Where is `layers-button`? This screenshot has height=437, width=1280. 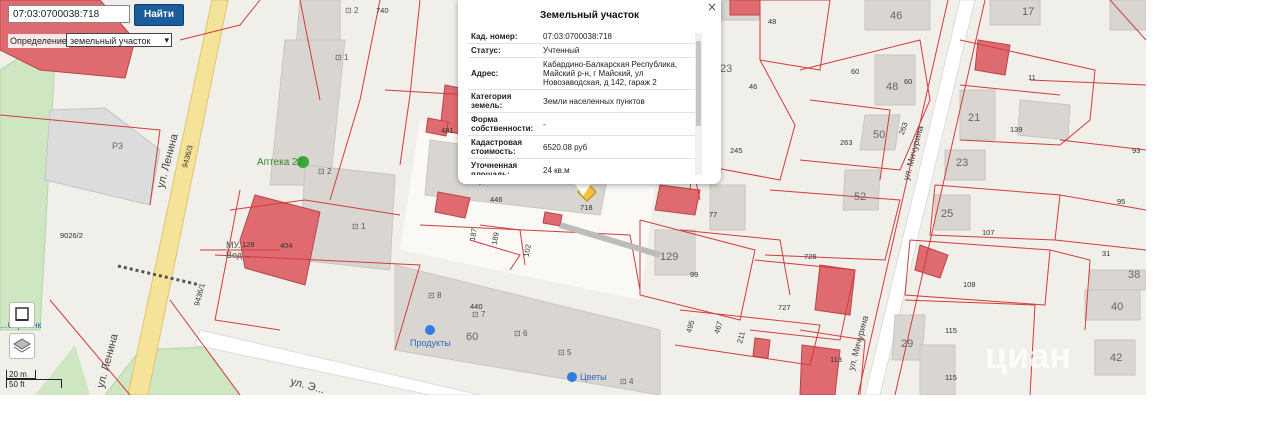 layers-button is located at coordinates (22, 346).